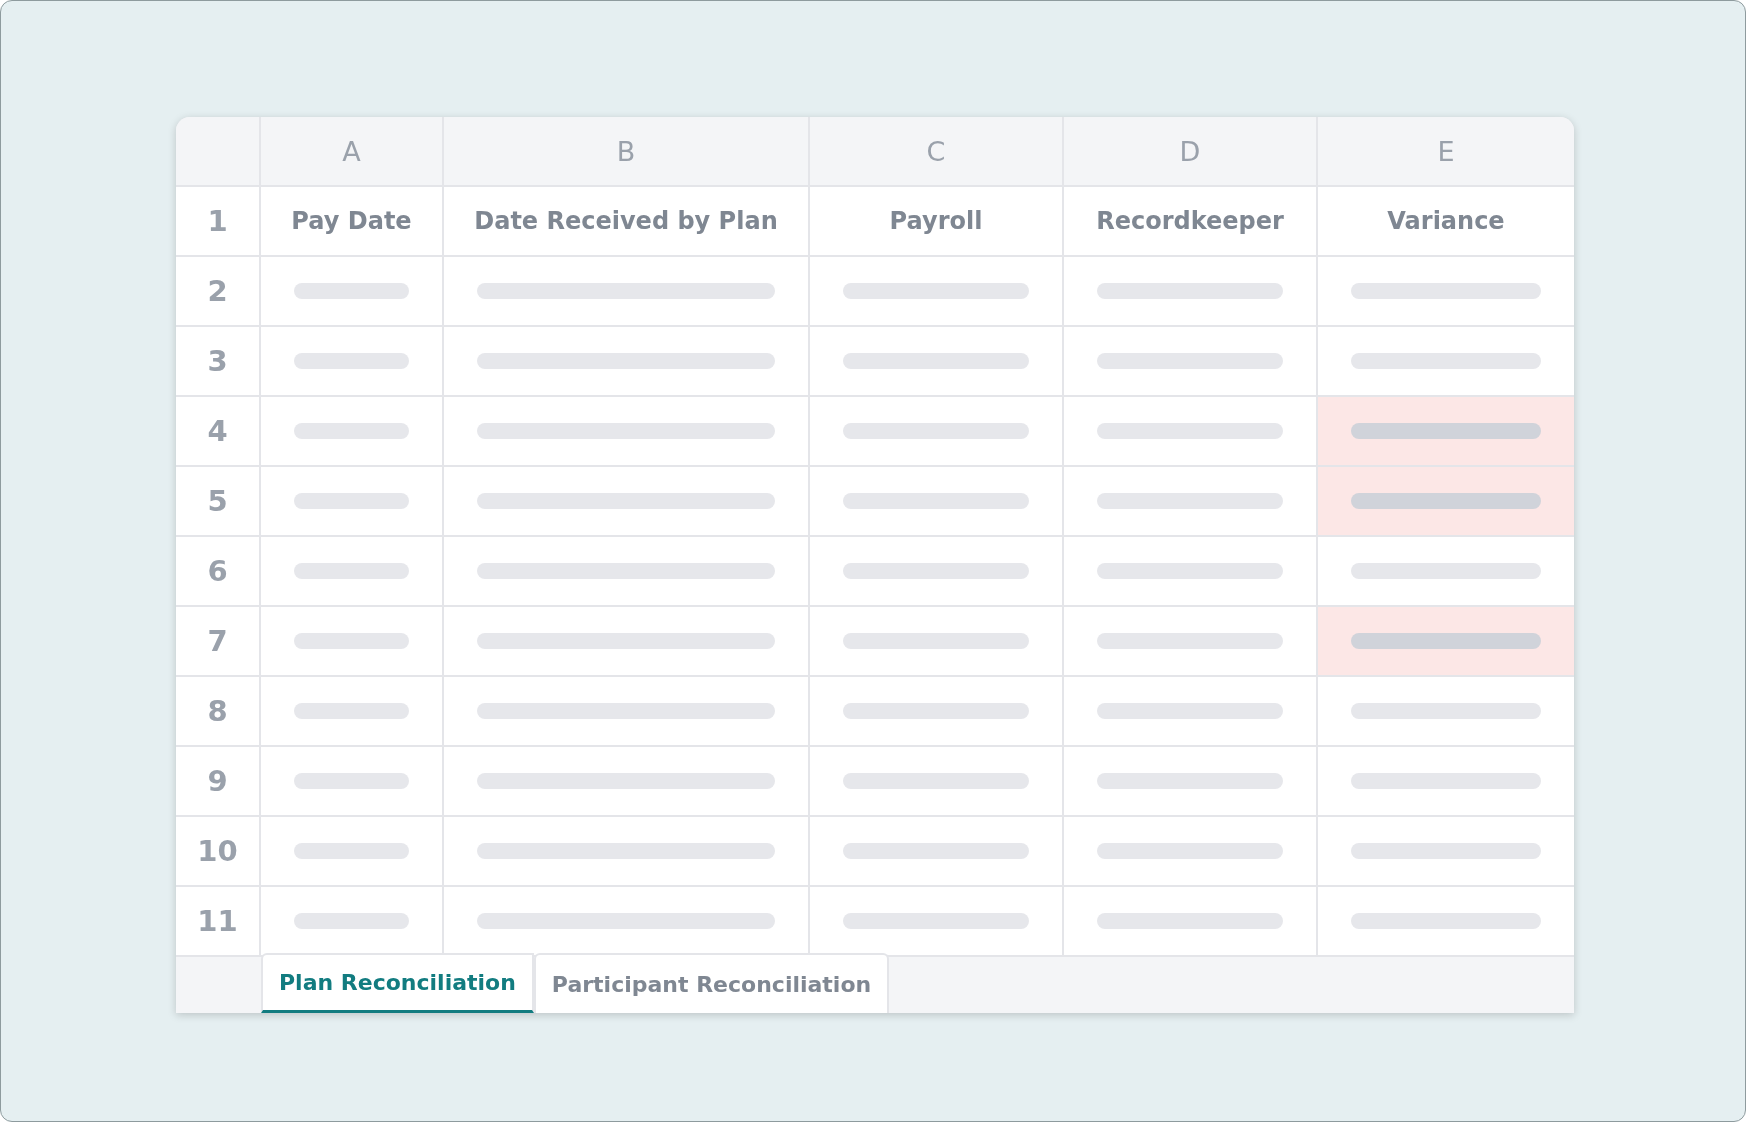 The height and width of the screenshot is (1124, 1748). Describe the element at coordinates (937, 152) in the screenshot. I see `column-header: C` at that location.